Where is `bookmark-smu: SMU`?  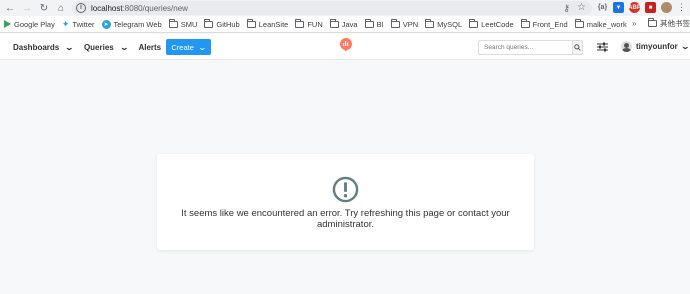 bookmark-smu: SMU is located at coordinates (183, 23).